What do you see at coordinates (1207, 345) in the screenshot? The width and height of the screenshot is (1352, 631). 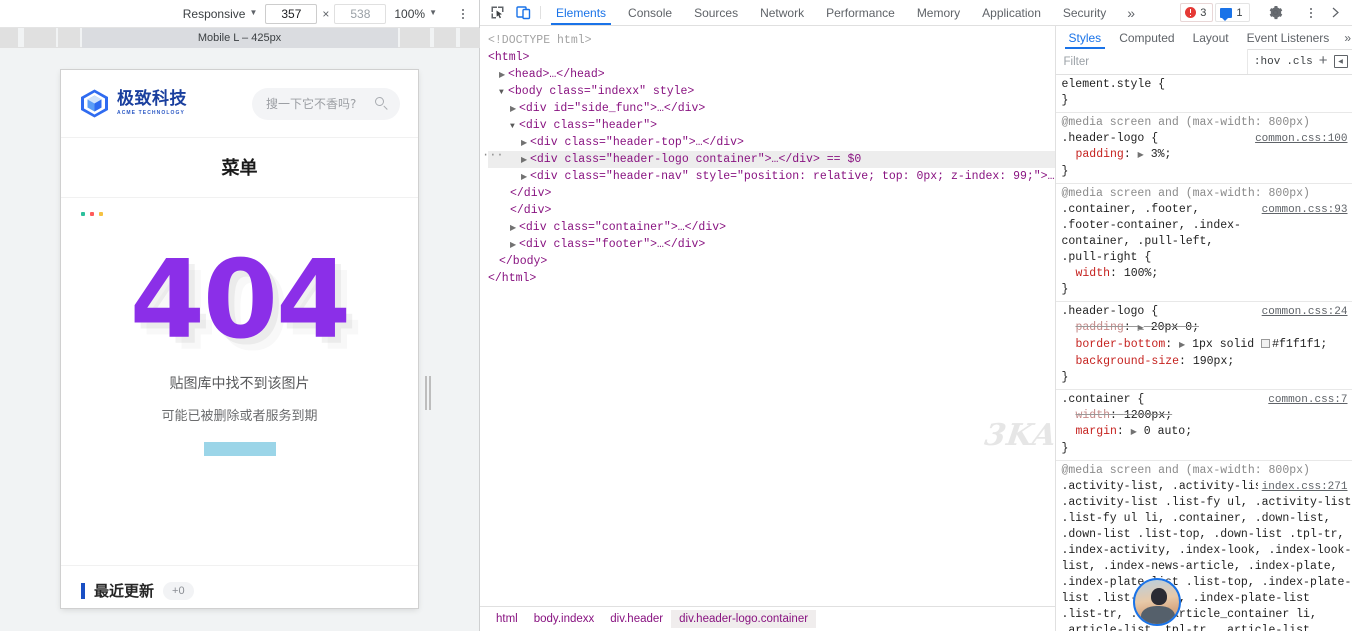 I see `css-declaration: border-bottom: ▶ 1px solid #f1f1f1;` at bounding box center [1207, 345].